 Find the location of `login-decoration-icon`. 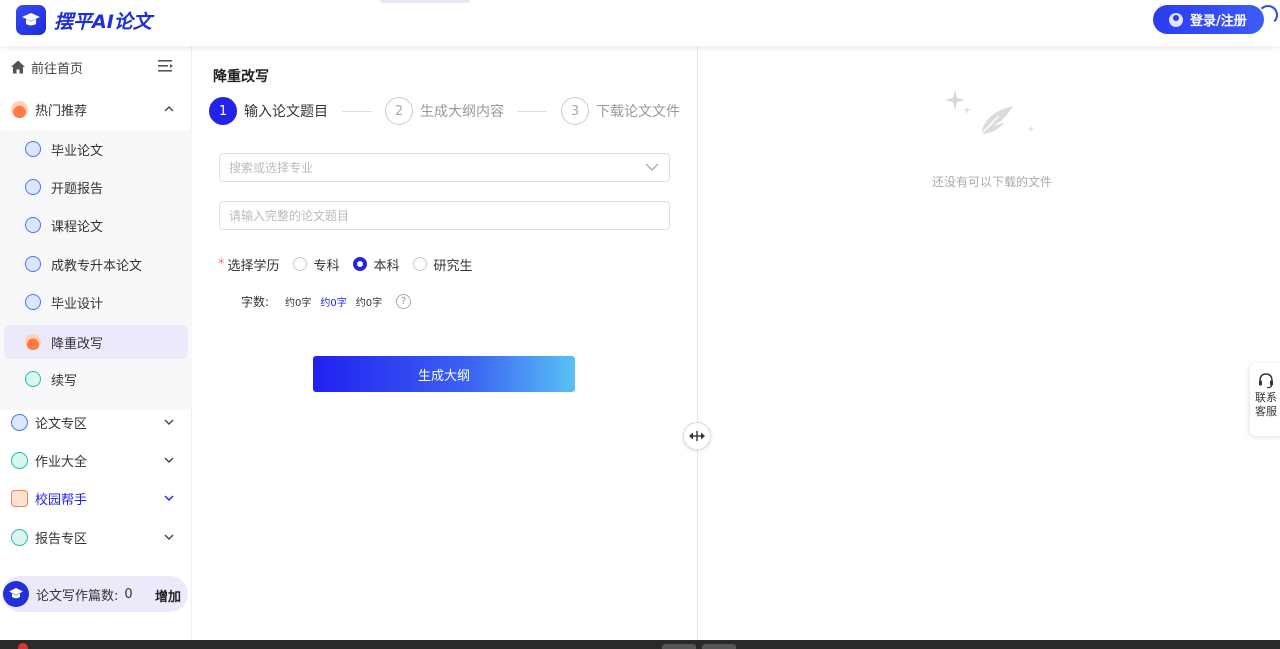

login-decoration-icon is located at coordinates (1268, 15).